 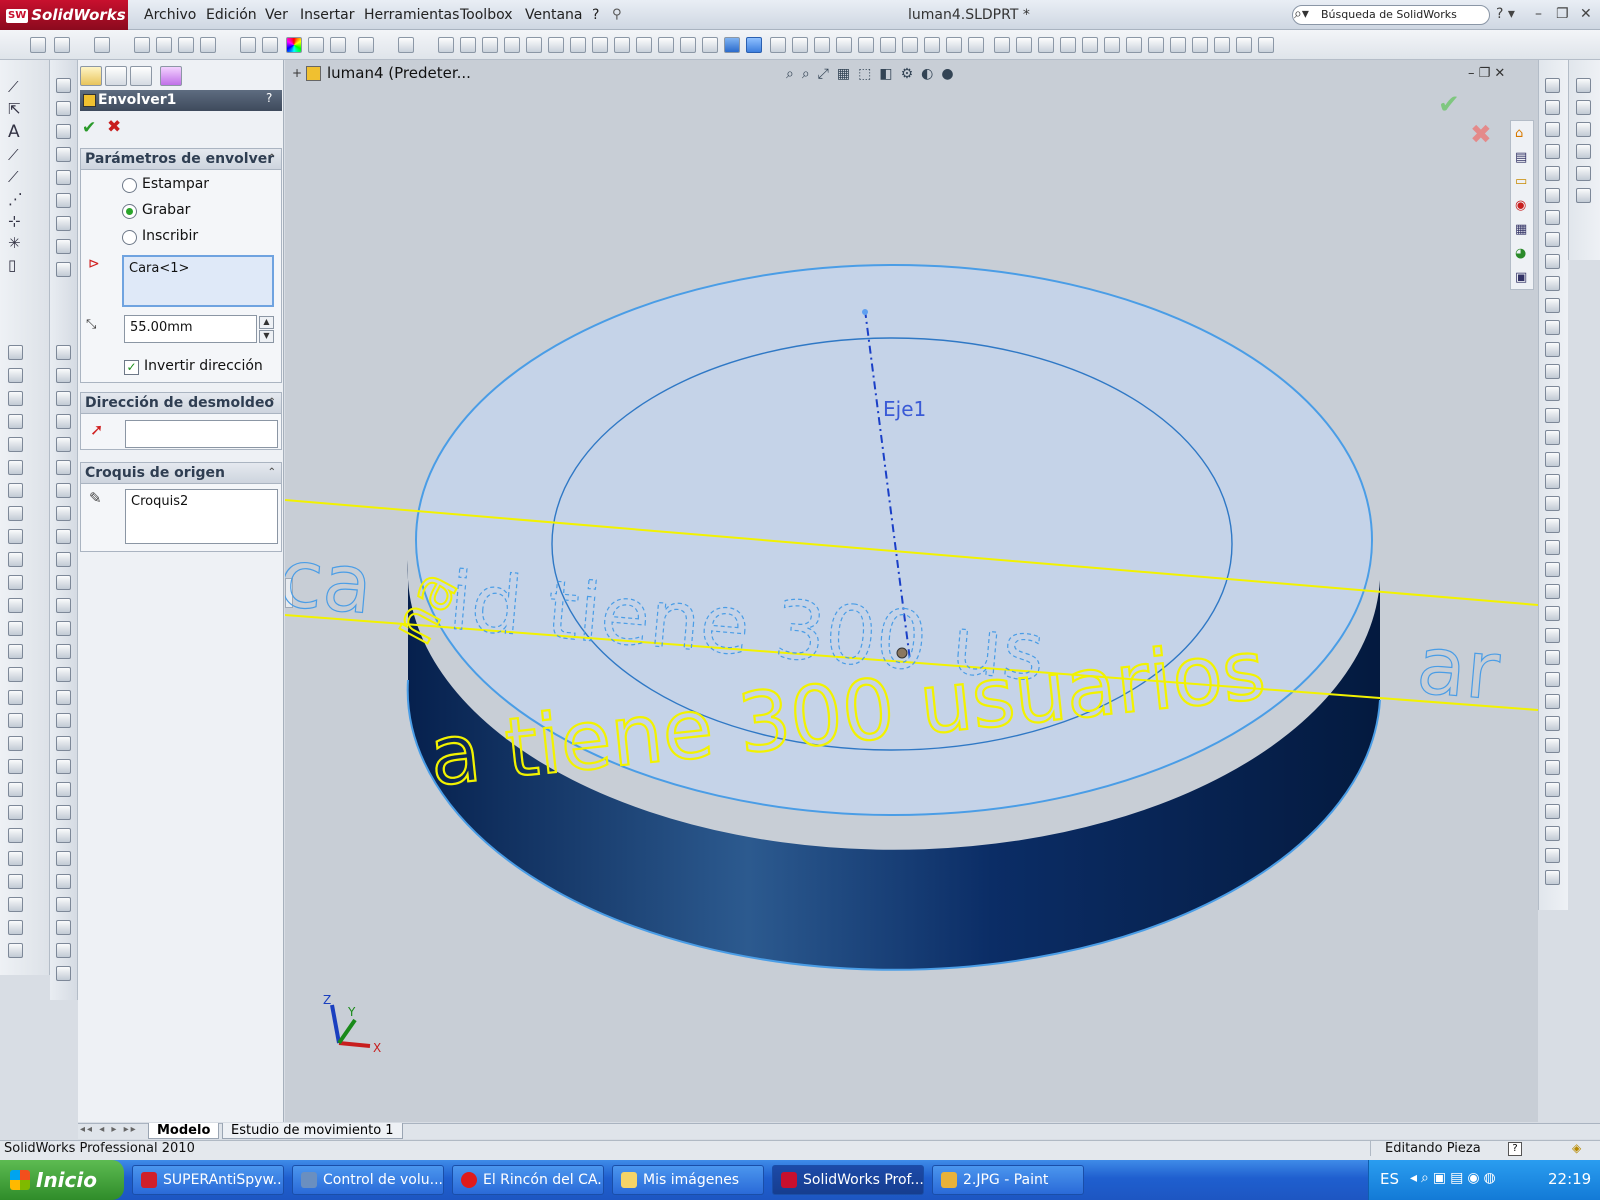 What do you see at coordinates (1552, 481) in the screenshot?
I see `r-mirror-icon` at bounding box center [1552, 481].